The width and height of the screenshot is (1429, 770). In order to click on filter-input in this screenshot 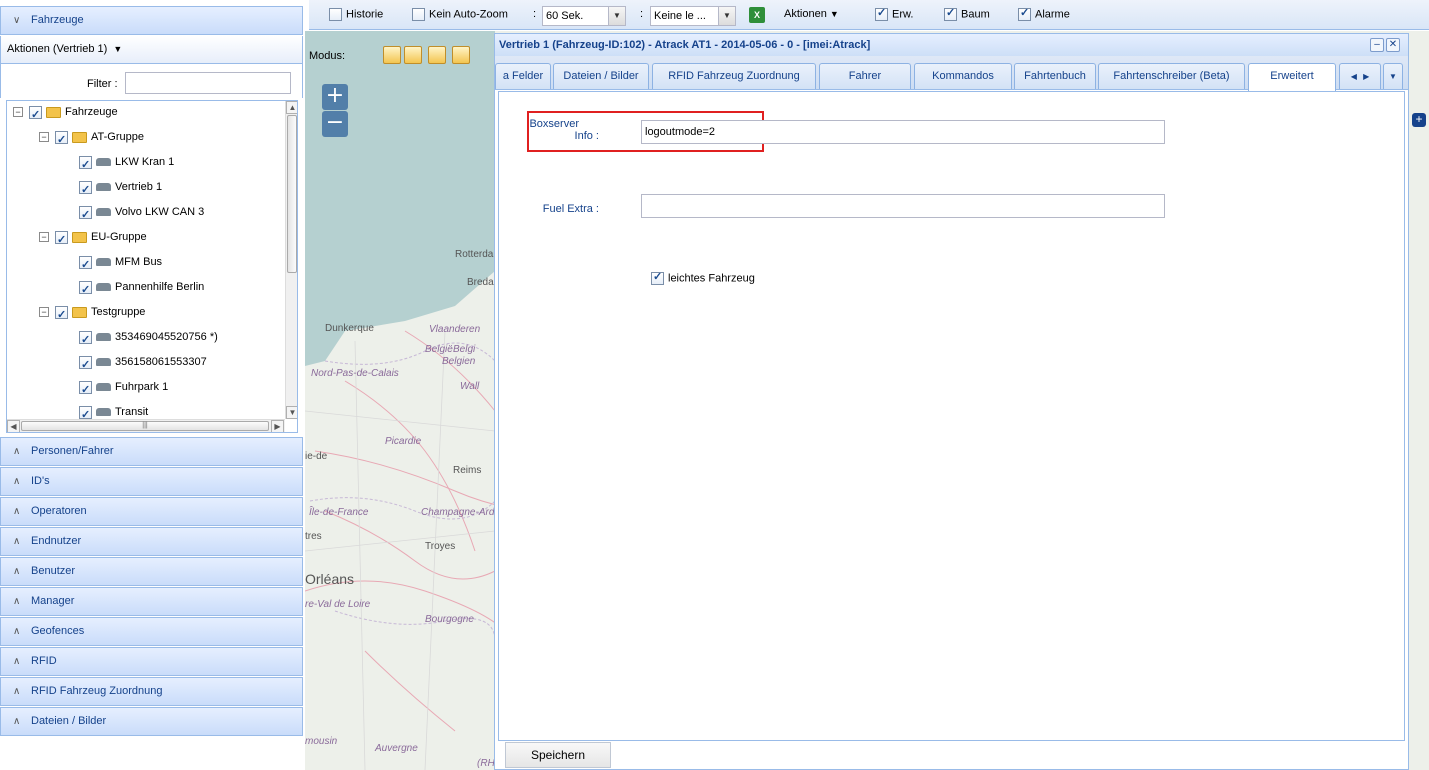, I will do `click(208, 83)`.